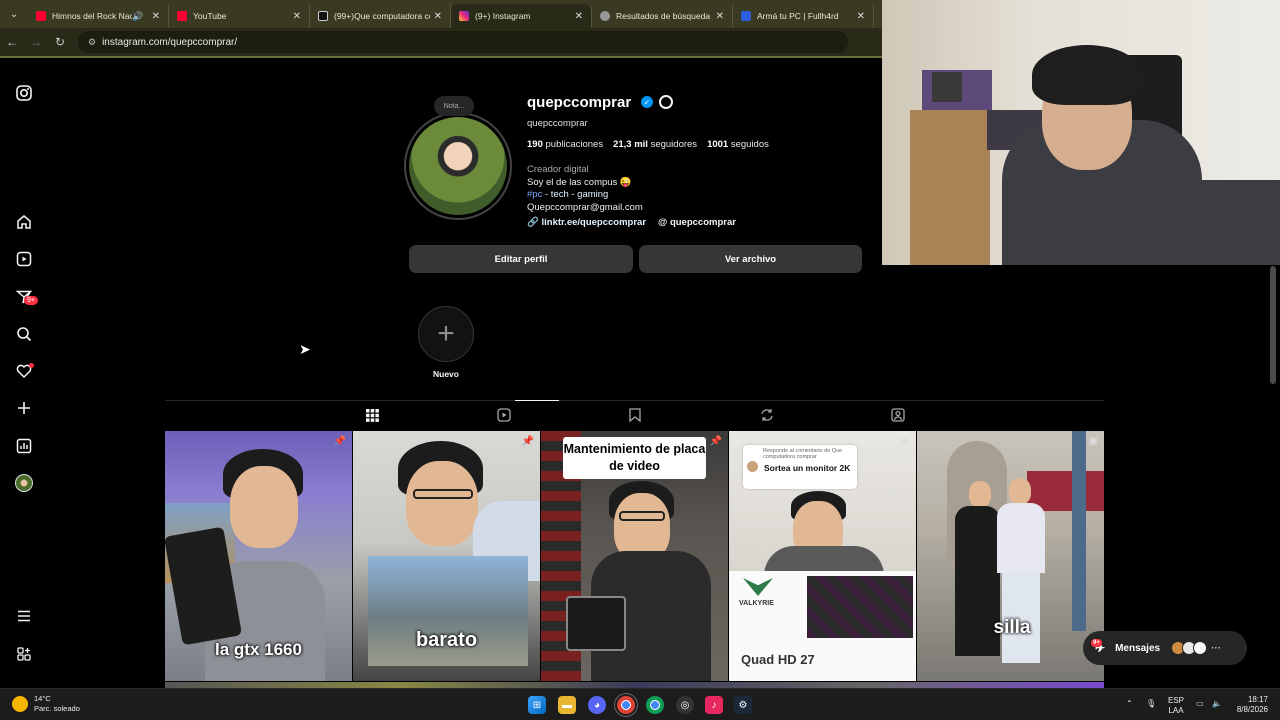 This screenshot has width=1280, height=720. What do you see at coordinates (372, 415) in the screenshot?
I see `tab-posts-grid-icon` at bounding box center [372, 415].